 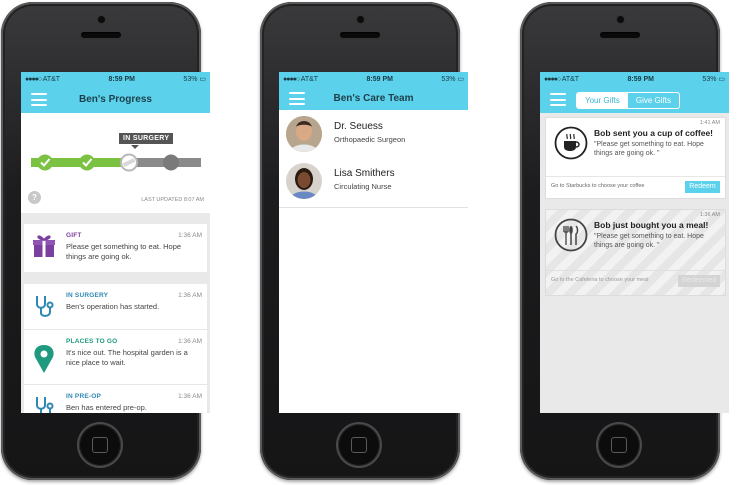 I want to click on team-member: Dr. Seuess Orthopaedic Surgeon, so click(x=373, y=135).